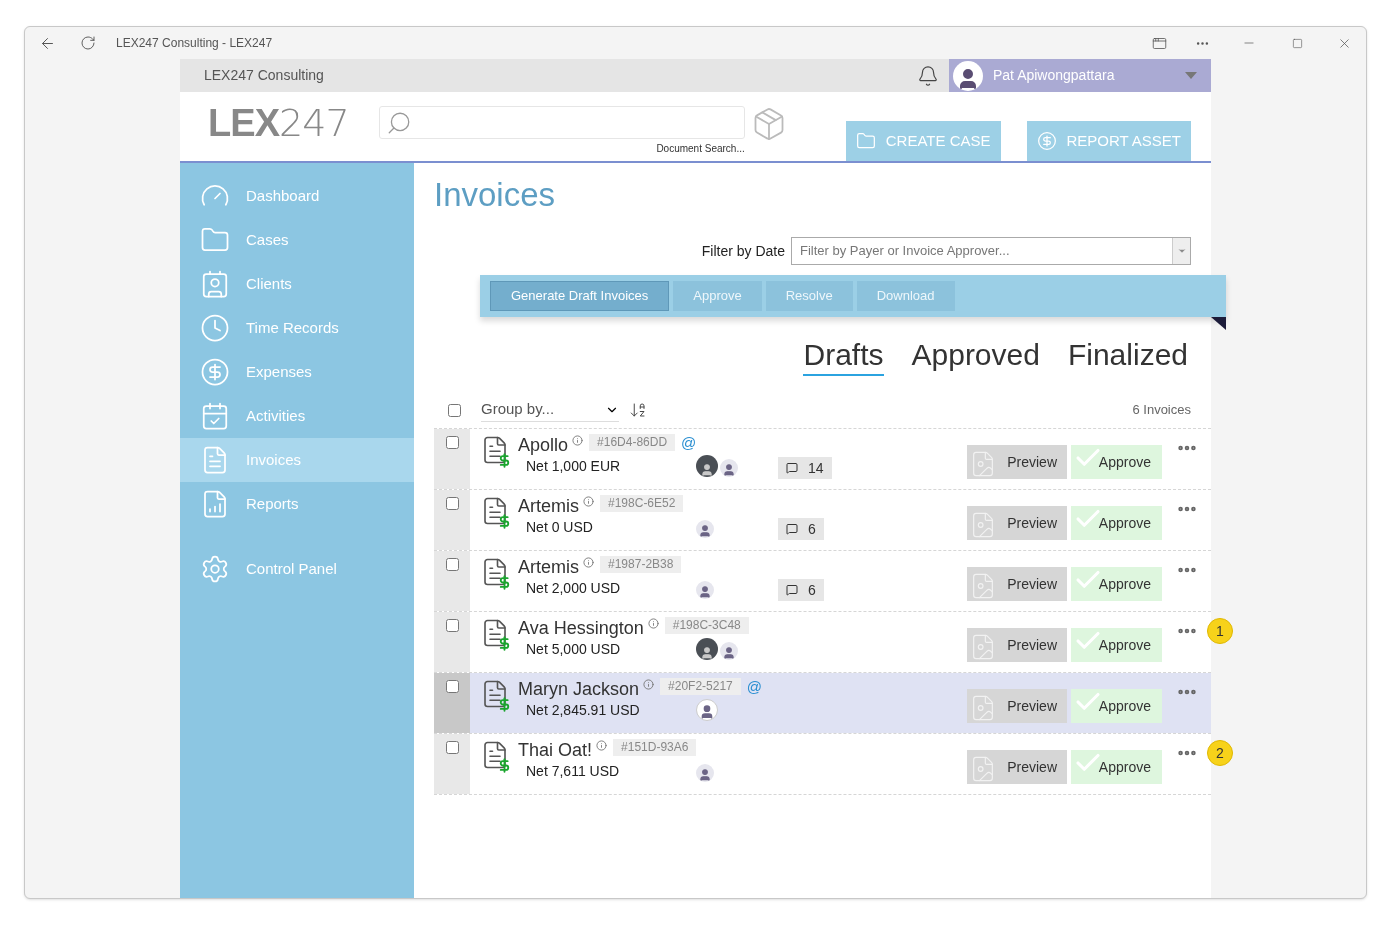  What do you see at coordinates (579, 689) in the screenshot?
I see `client-name: Maryn Jackson` at bounding box center [579, 689].